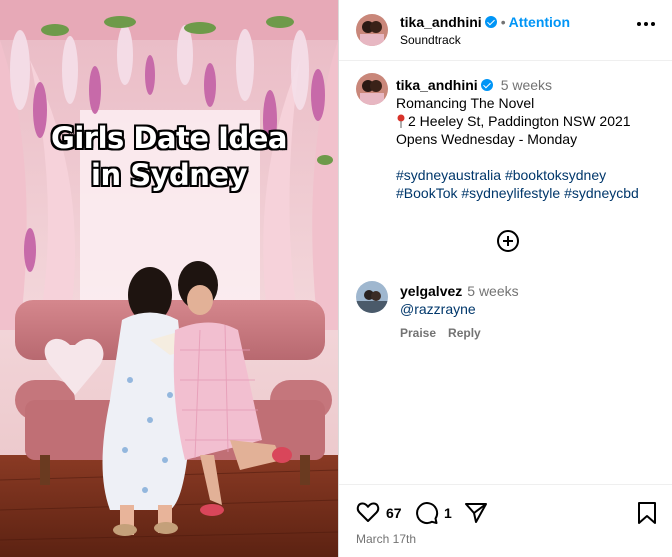  What do you see at coordinates (519, 121) in the screenshot?
I see `caption-address: 2 Heeley St, Paddington NSW 2021` at bounding box center [519, 121].